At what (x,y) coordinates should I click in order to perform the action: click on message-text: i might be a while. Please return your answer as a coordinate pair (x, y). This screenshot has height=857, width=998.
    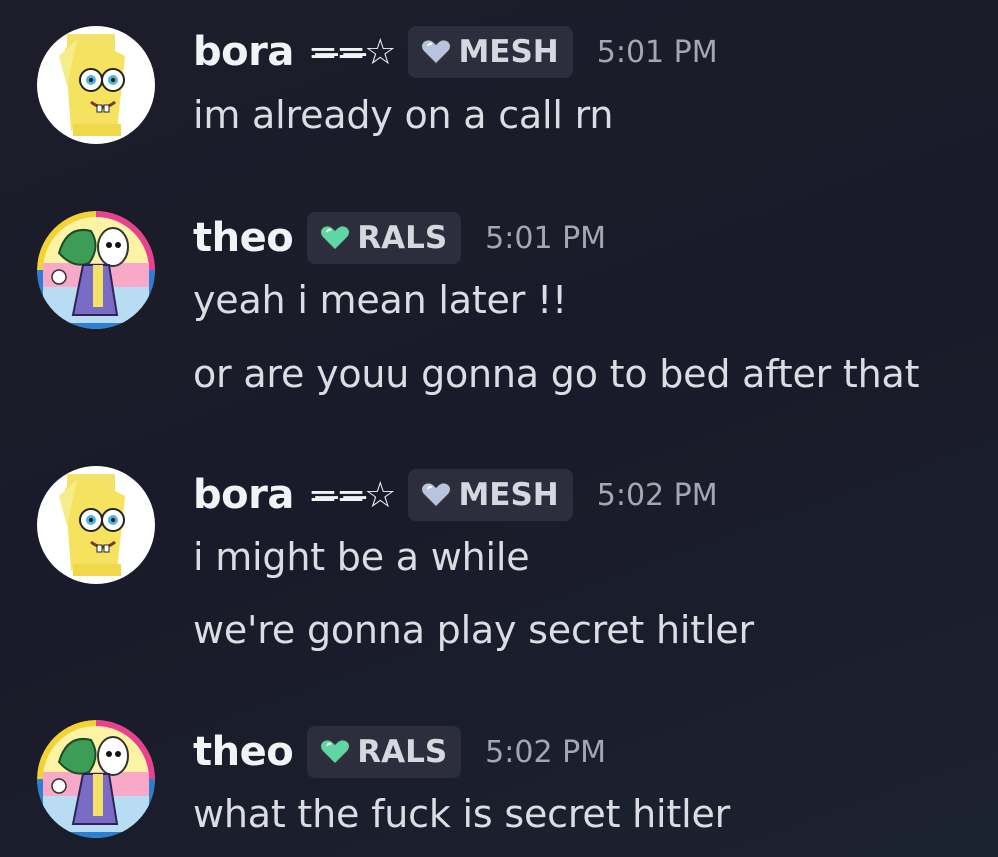
    Looking at the image, I should click on (361, 557).